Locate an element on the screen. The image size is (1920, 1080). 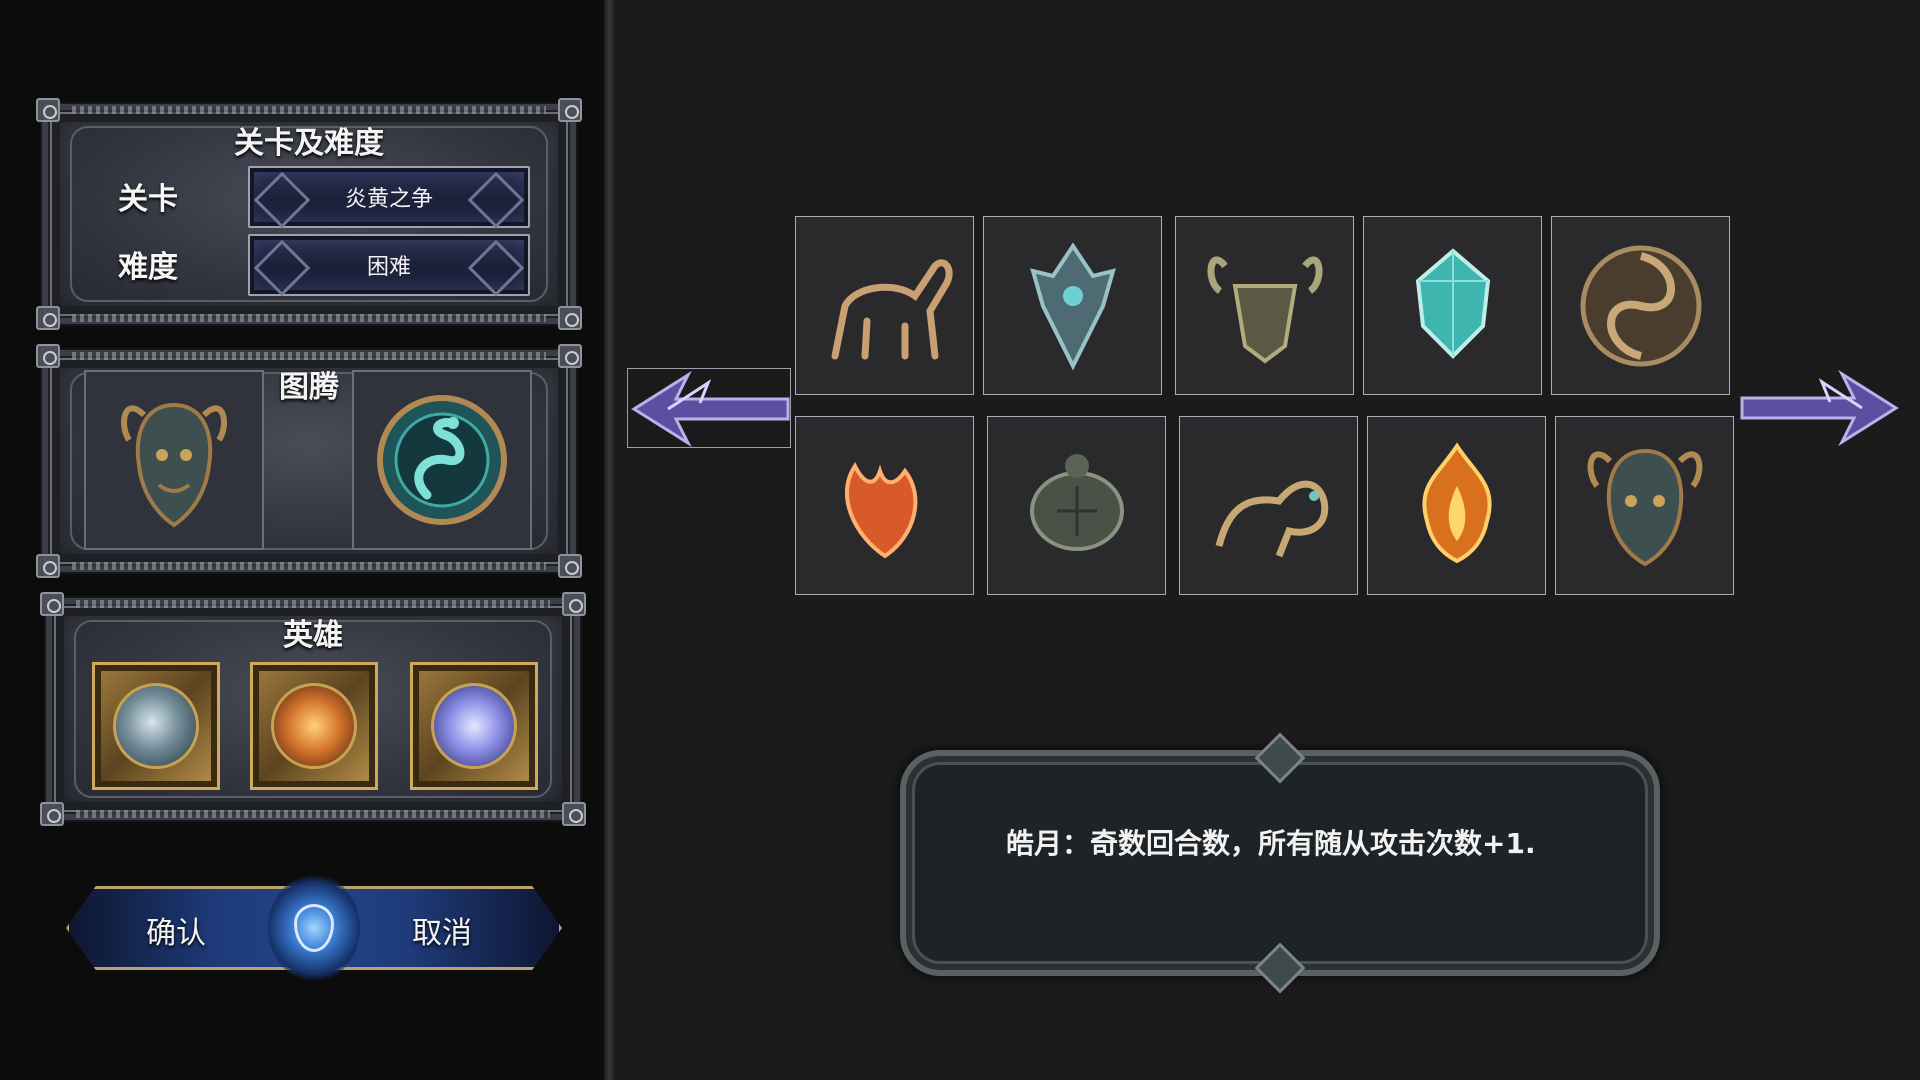
level-panel-title: 关卡及难度 is located at coordinates (309, 143).